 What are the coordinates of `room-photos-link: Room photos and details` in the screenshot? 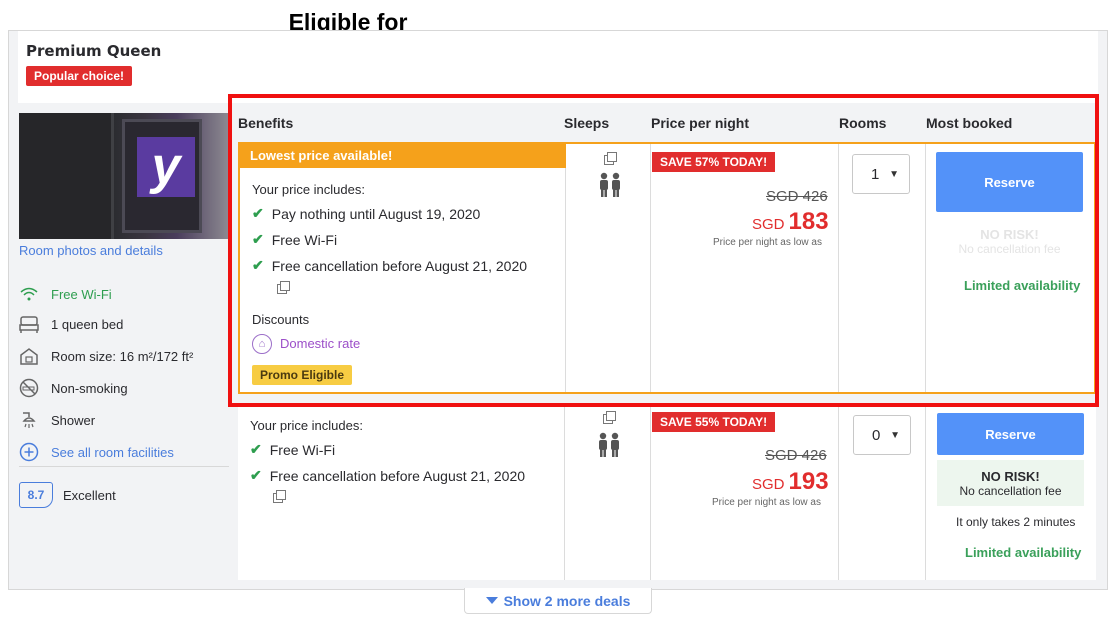 It's located at (91, 250).